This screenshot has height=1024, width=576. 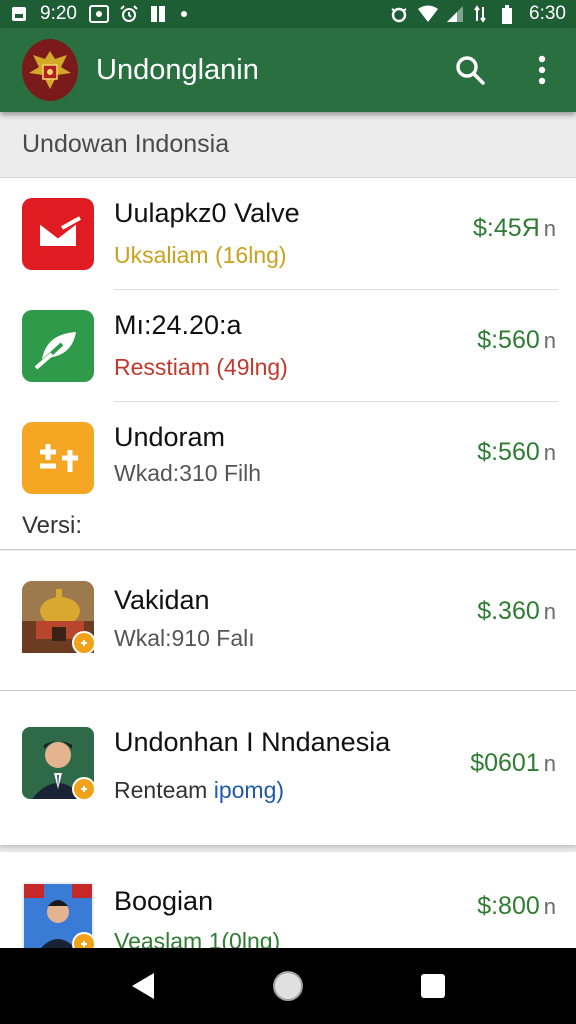 I want to click on overflow-menu-button, so click(x=542, y=70).